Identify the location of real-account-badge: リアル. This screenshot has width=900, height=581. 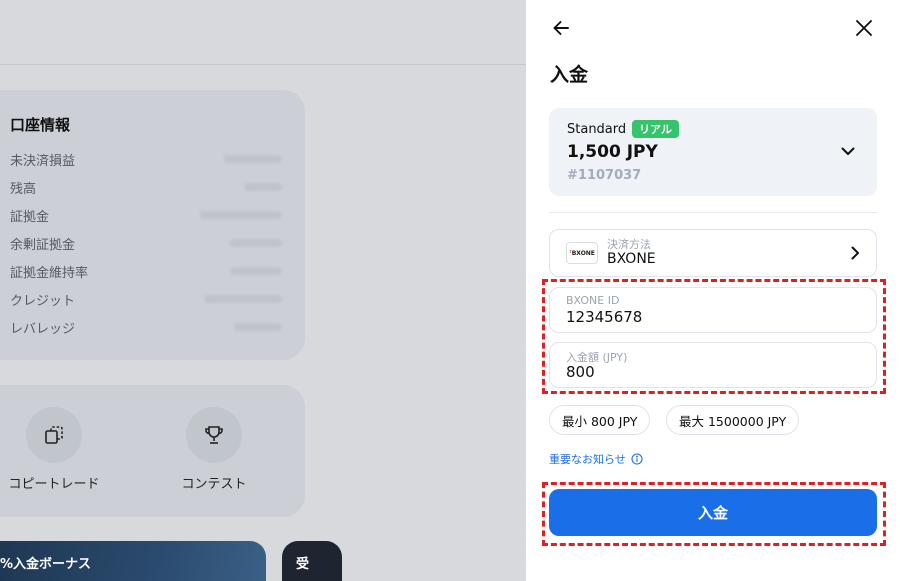
(656, 129).